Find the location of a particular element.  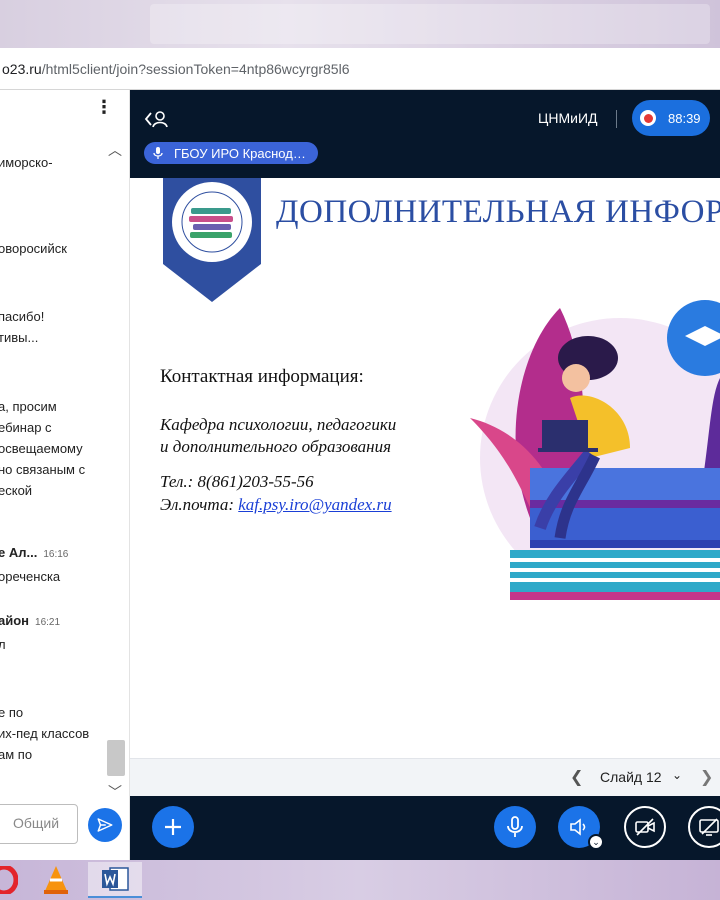

chat-input: Общий is located at coordinates (39, 824).